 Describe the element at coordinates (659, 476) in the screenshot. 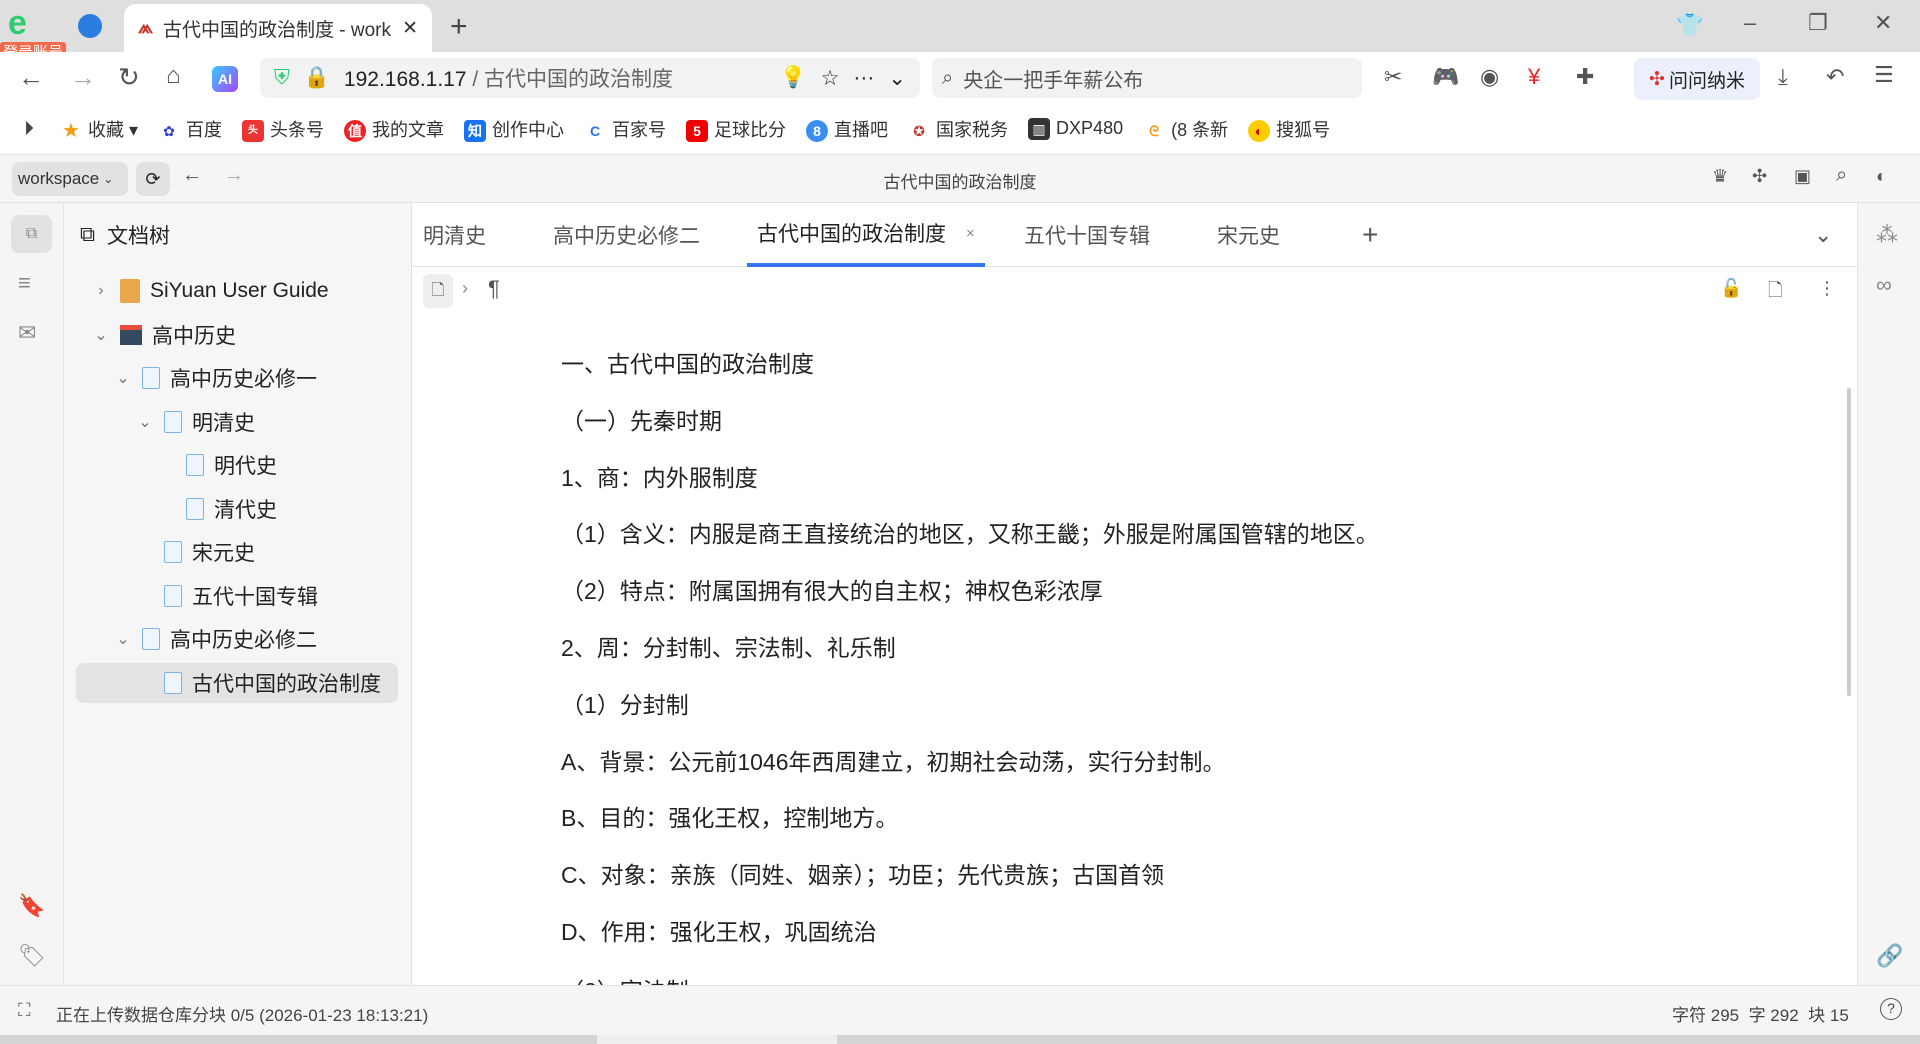

I see `paragraph-block: 1、商：内外服制度` at that location.